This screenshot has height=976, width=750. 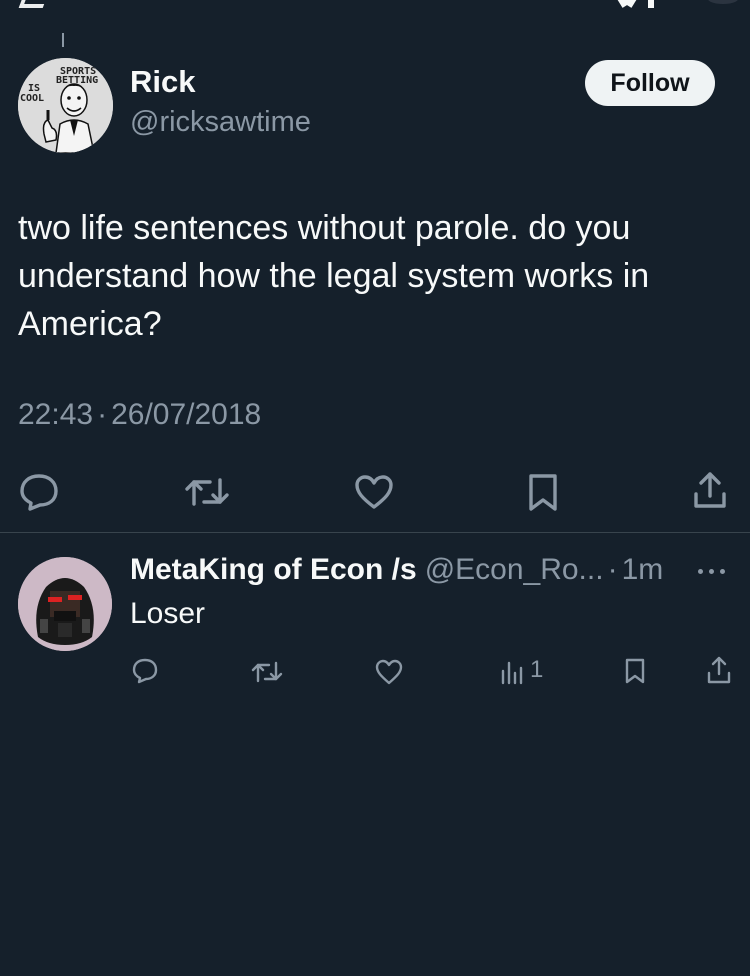 I want to click on reply-header: MetaKing of Econ /s @Econ_Ro... · 1m, so click(x=396, y=570).